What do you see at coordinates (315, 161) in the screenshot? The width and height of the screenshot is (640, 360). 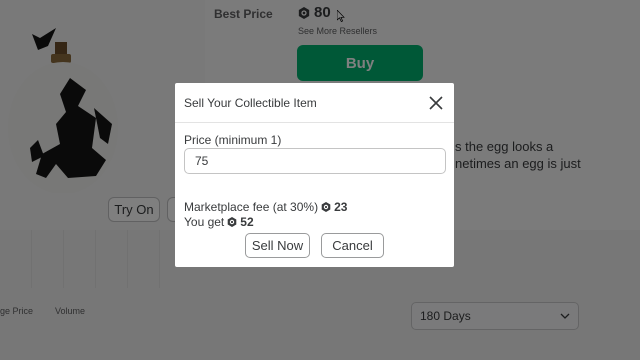 I see `price-input` at bounding box center [315, 161].